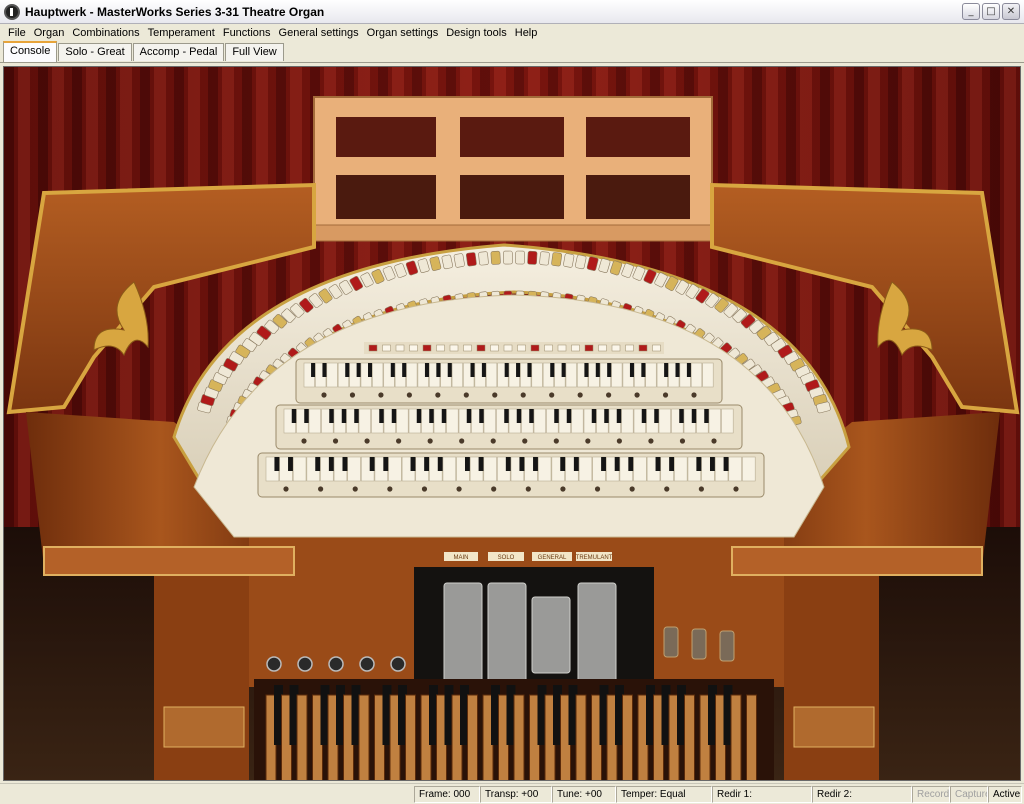 The height and width of the screenshot is (804, 1024). I want to click on status-record: Record, so click(931, 794).